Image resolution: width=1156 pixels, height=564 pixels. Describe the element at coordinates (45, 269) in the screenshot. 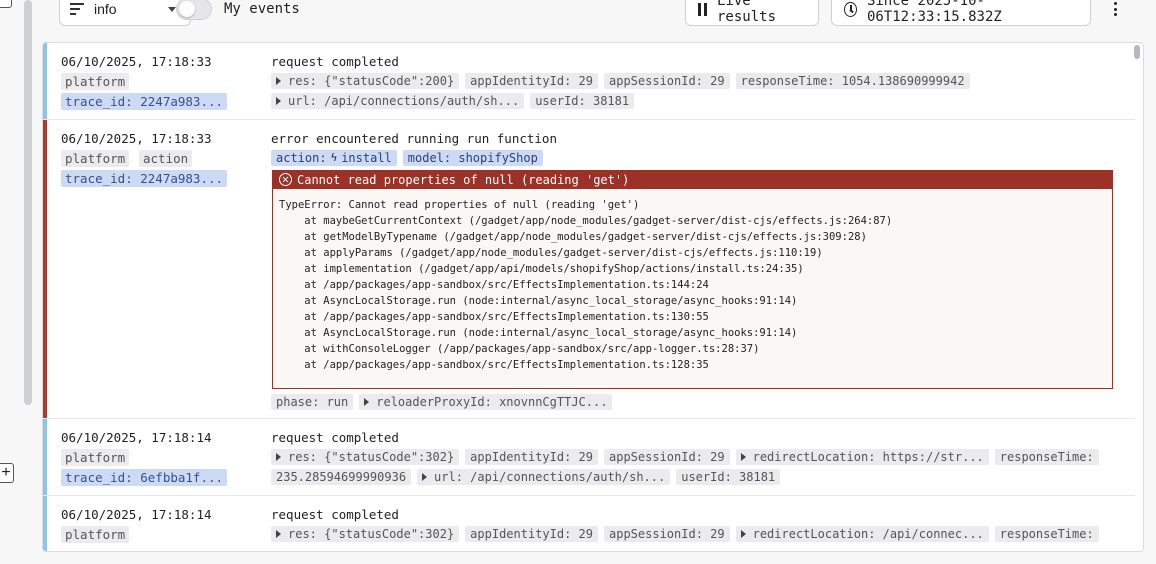

I see `level-indicator-error` at that location.